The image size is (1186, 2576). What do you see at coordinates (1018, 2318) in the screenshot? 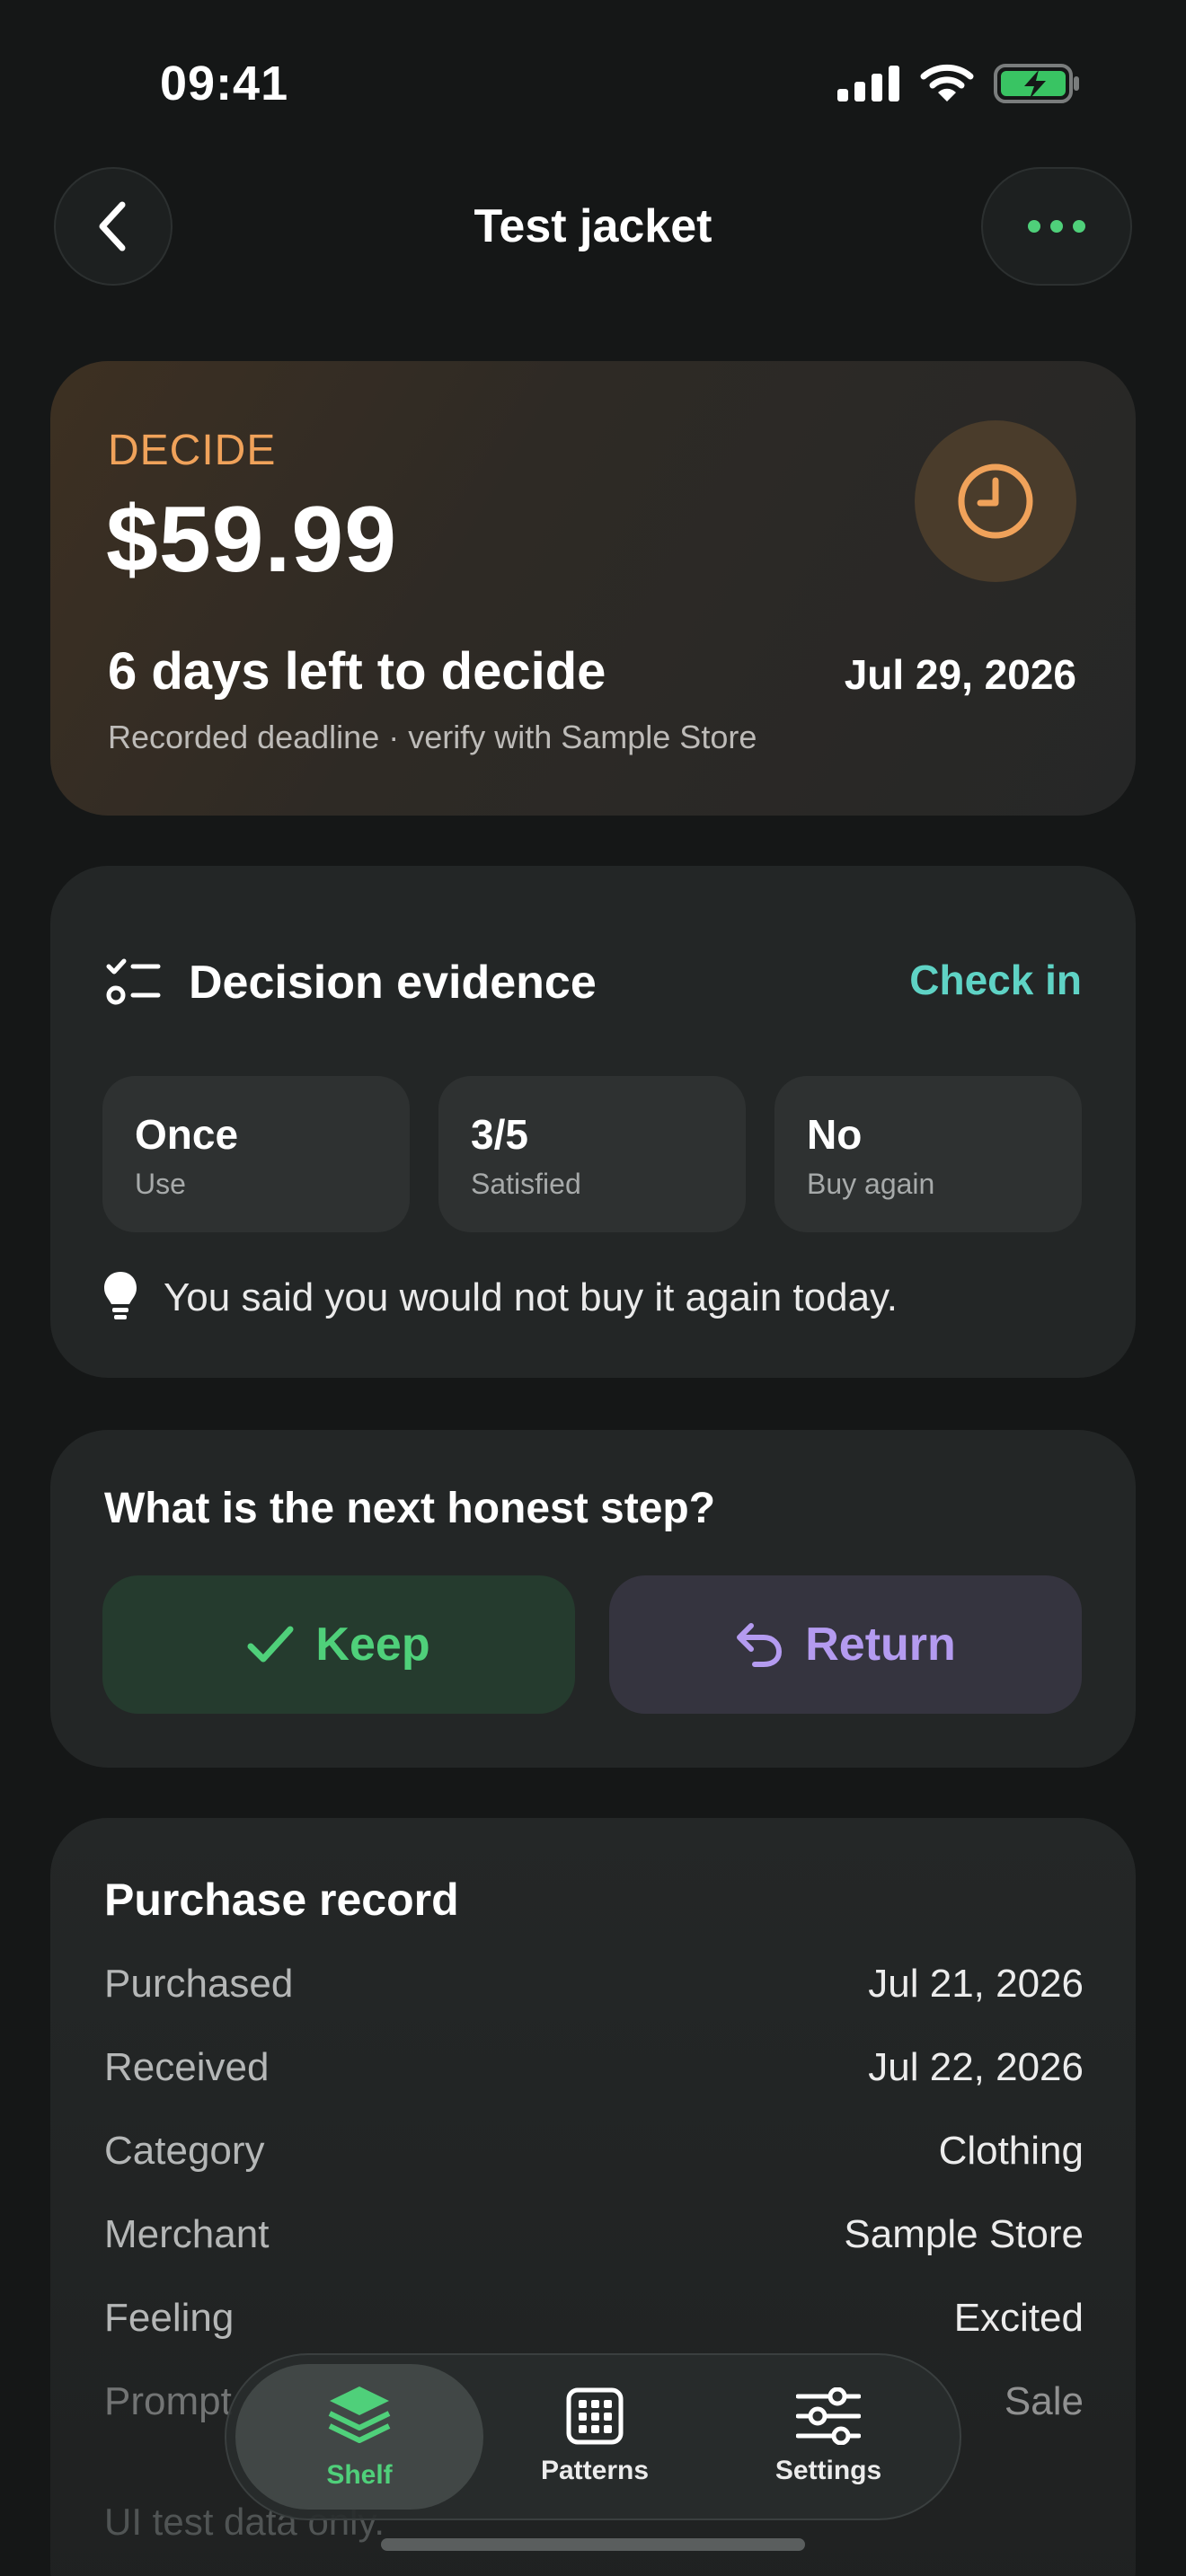
I see `record-value: Excited` at bounding box center [1018, 2318].